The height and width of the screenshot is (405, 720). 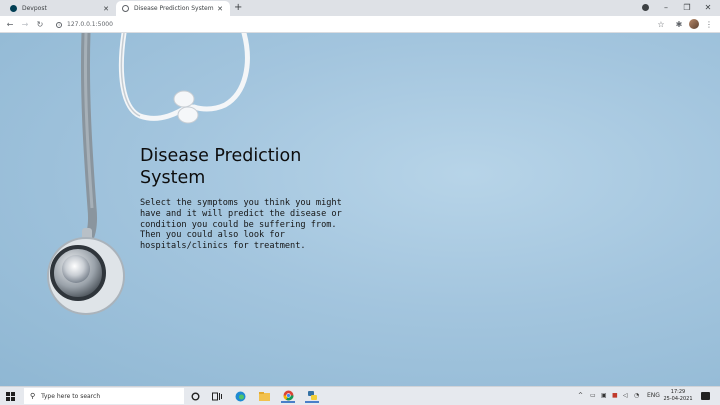 What do you see at coordinates (217, 396) in the screenshot?
I see `task-view-icon` at bounding box center [217, 396].